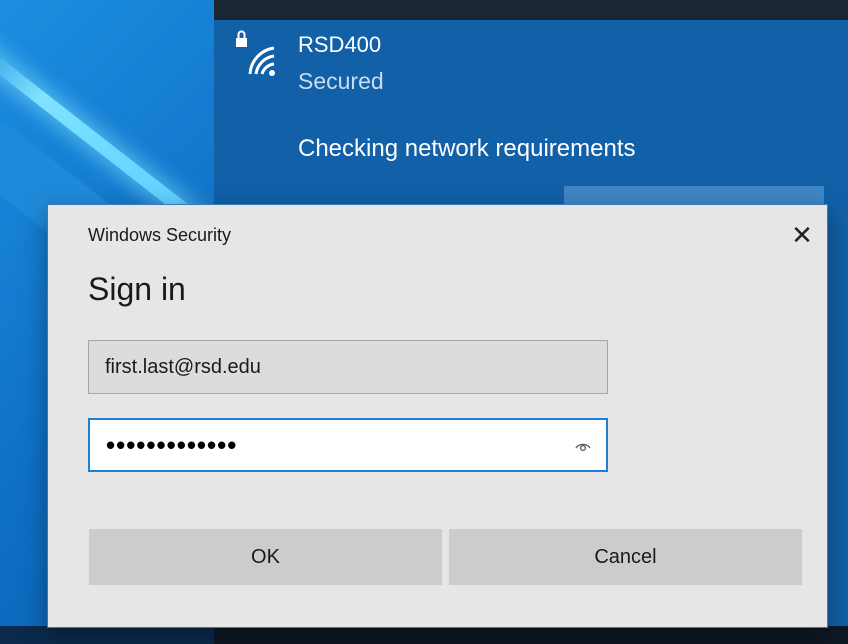 This screenshot has width=848, height=644. Describe the element at coordinates (160, 235) in the screenshot. I see `dialog-title: Windows Security` at that location.